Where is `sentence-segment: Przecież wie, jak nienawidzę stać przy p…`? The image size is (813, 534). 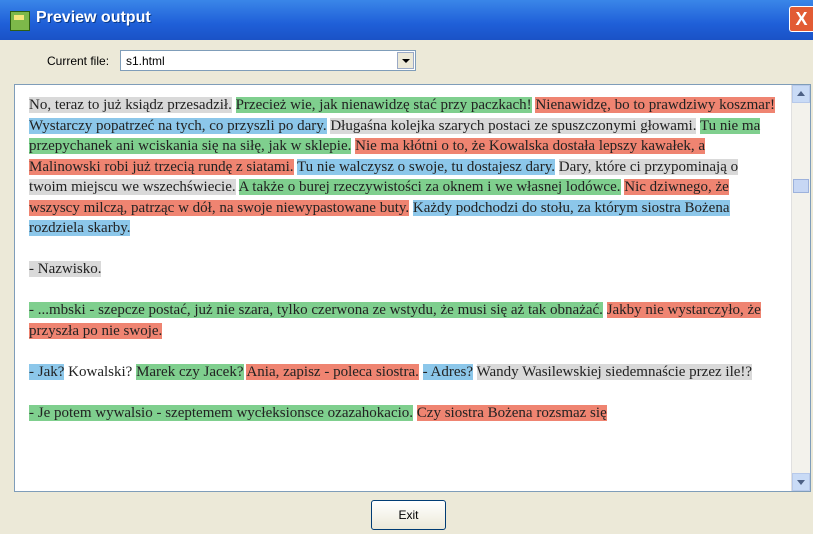
sentence-segment: Przecież wie, jak nienawidzę stać przy p… is located at coordinates (383, 105).